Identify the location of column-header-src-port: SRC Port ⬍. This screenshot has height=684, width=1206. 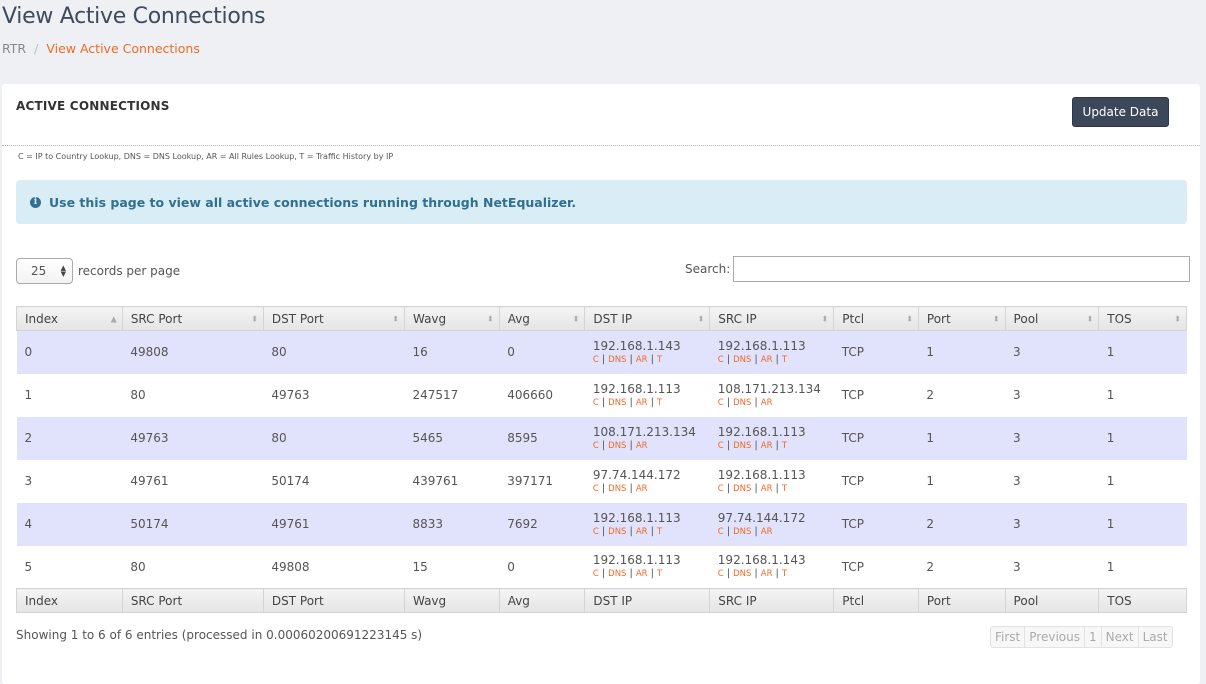
(192, 318).